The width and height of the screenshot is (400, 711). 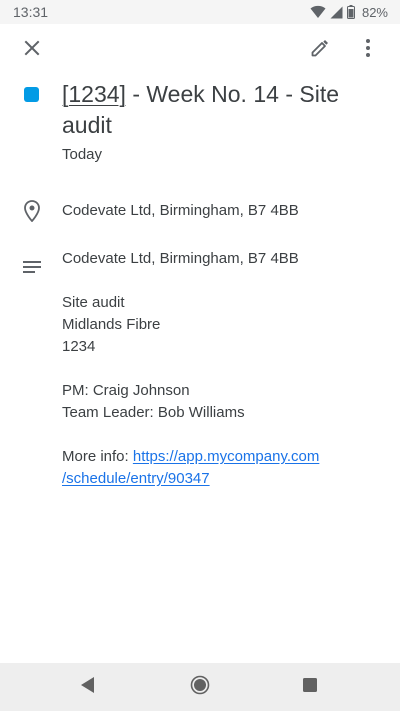 I want to click on event-location: Codevate Ltd, Birmingham, B7 4BB, so click(x=180, y=210).